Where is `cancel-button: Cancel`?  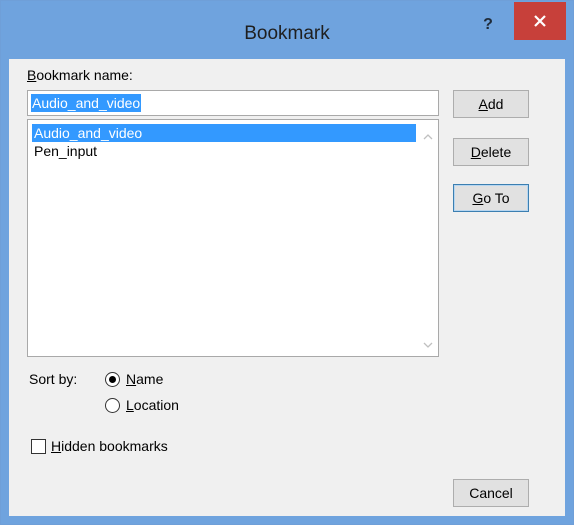
cancel-button: Cancel is located at coordinates (491, 493).